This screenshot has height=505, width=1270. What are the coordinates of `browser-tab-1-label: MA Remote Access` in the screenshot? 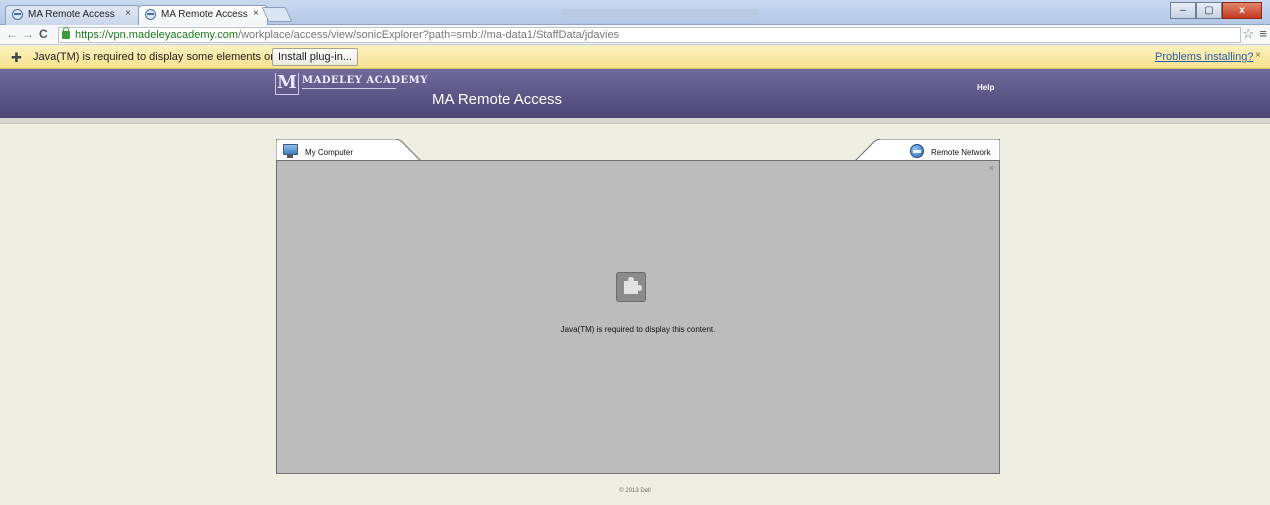 It's located at (71, 14).